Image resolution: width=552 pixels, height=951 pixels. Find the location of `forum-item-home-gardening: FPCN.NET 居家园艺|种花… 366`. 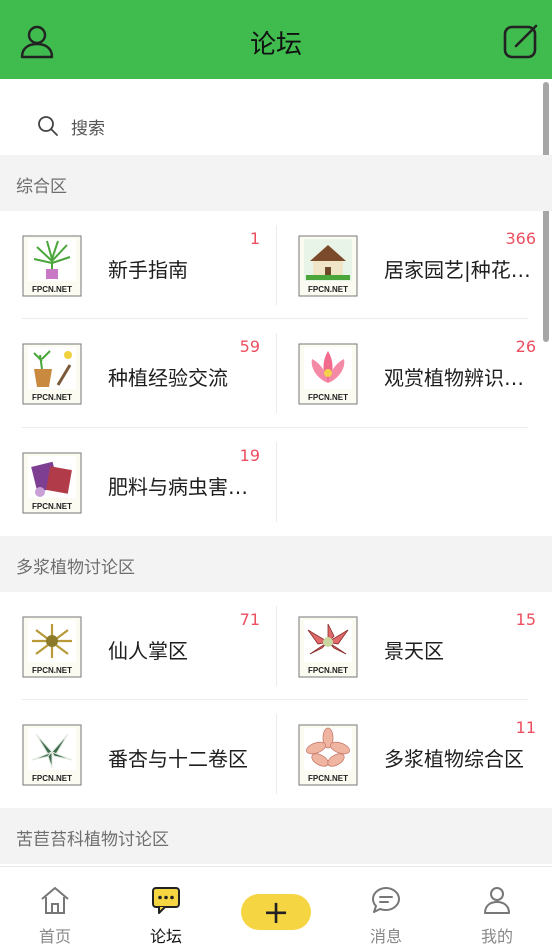

forum-item-home-gardening: FPCN.NET 居家园艺|种花… 366 is located at coordinates (414, 265).